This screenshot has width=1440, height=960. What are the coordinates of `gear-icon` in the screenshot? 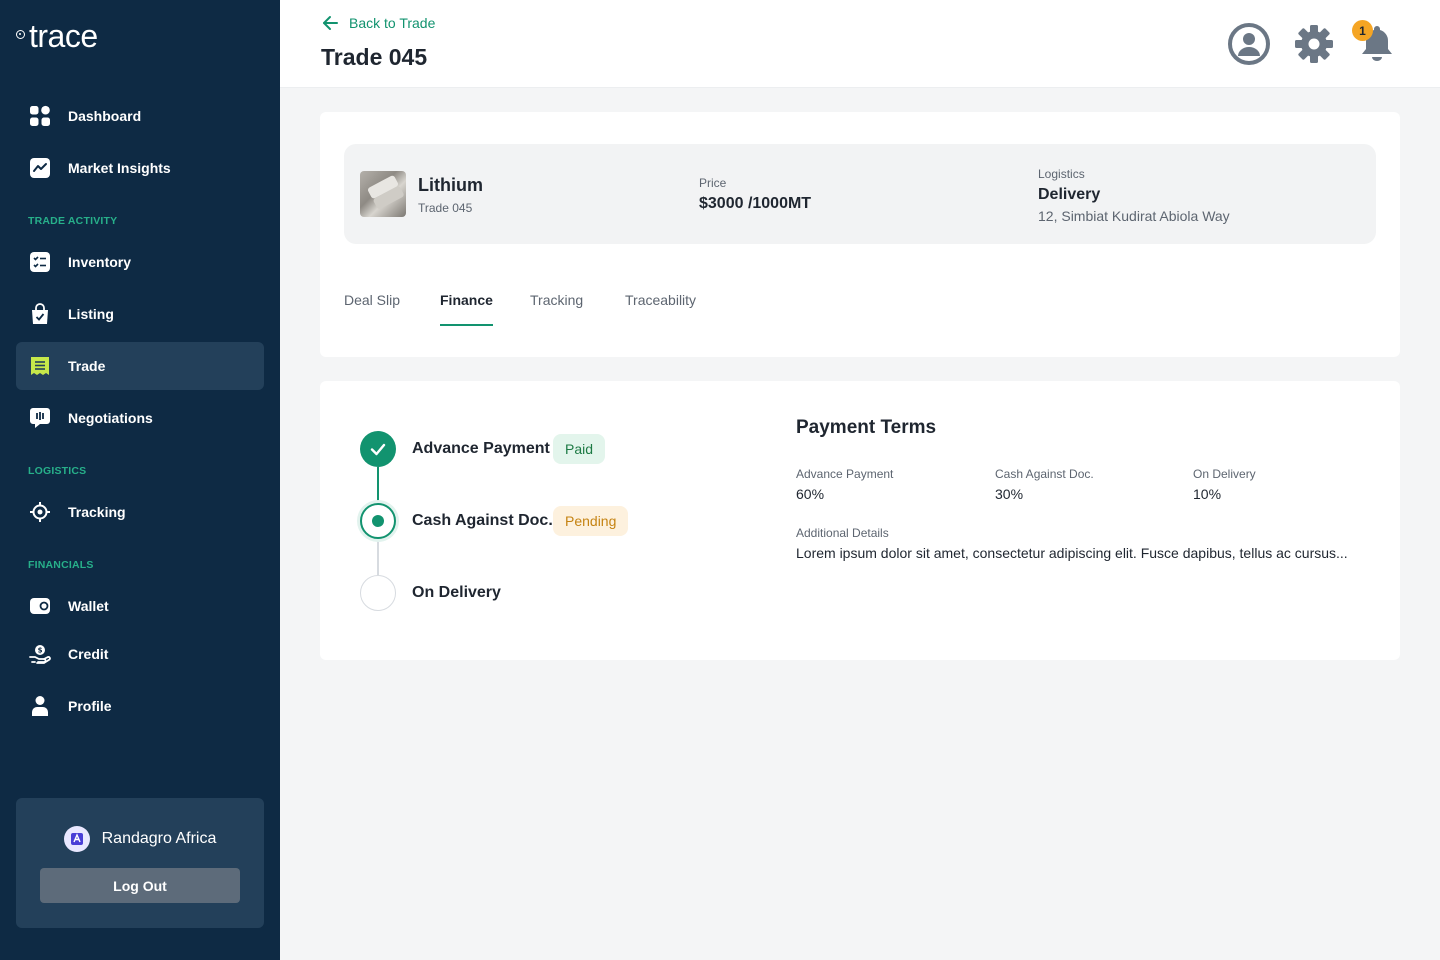 It's located at (1314, 44).